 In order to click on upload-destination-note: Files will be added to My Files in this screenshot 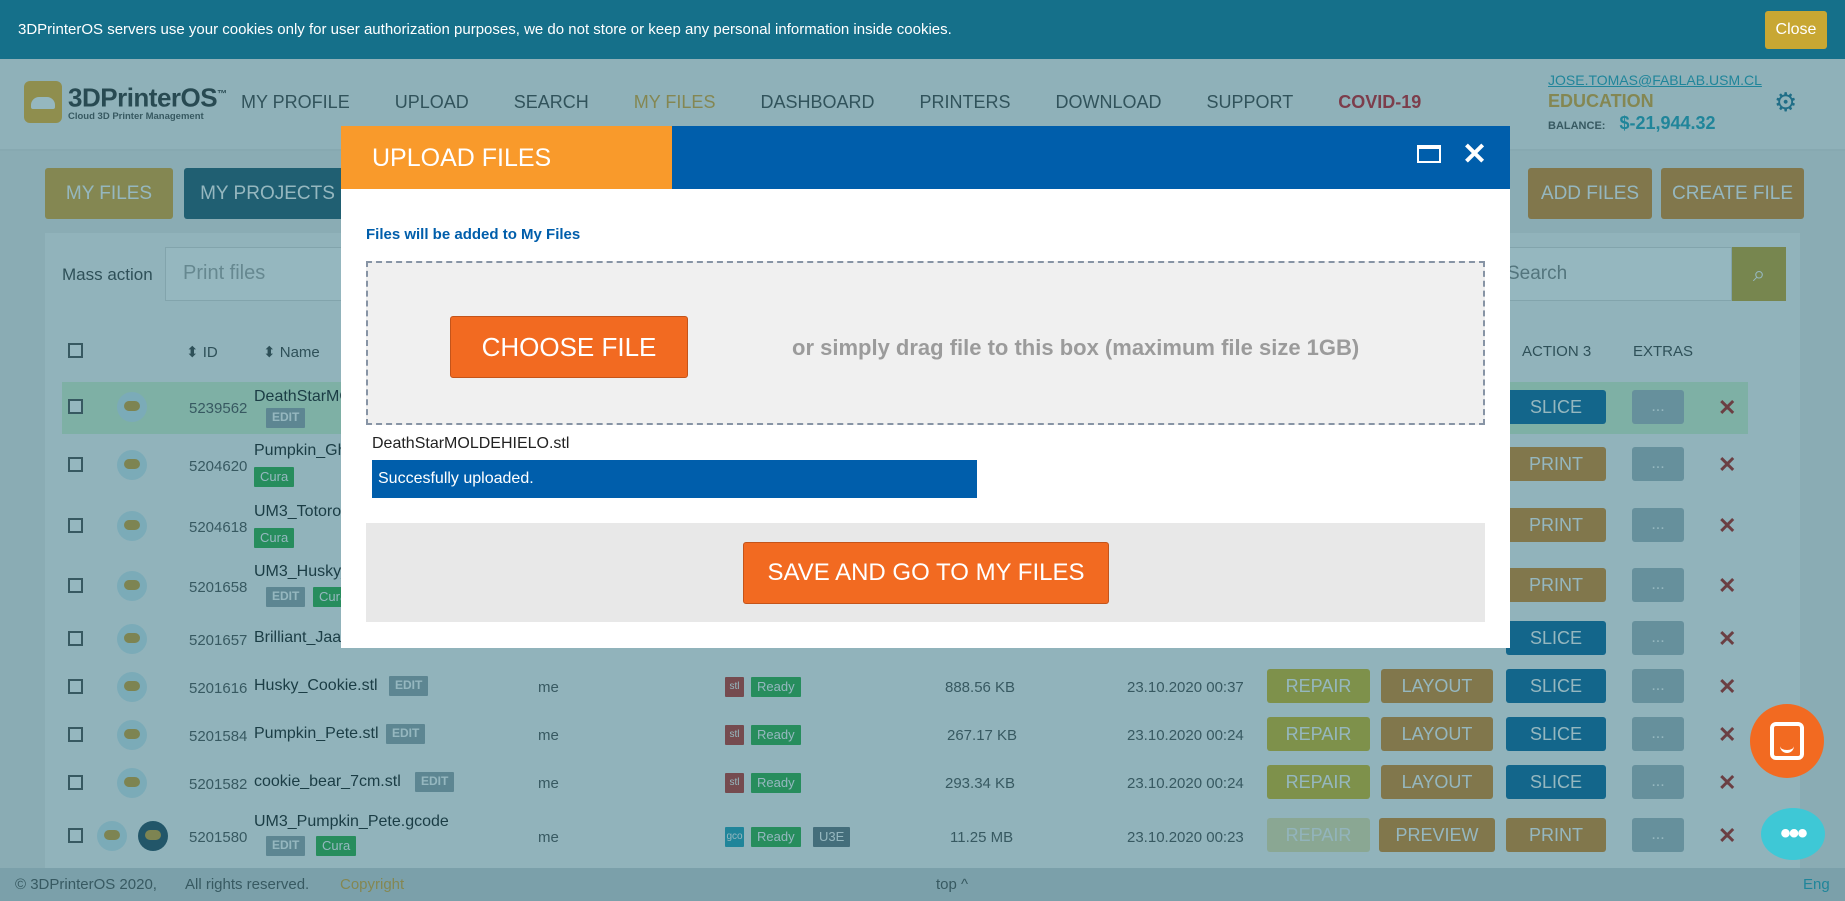, I will do `click(473, 234)`.